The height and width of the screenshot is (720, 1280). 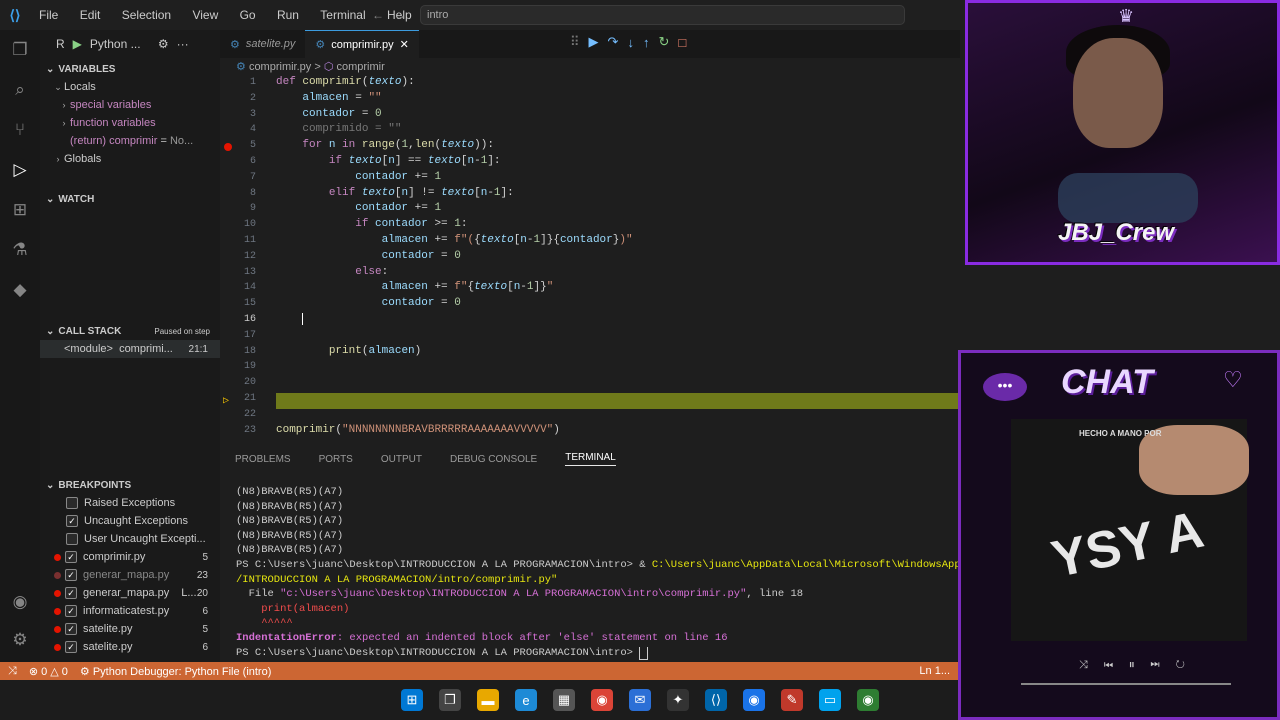 What do you see at coordinates (20, 130) in the screenshot?
I see `source-control-icon: ⑂` at bounding box center [20, 130].